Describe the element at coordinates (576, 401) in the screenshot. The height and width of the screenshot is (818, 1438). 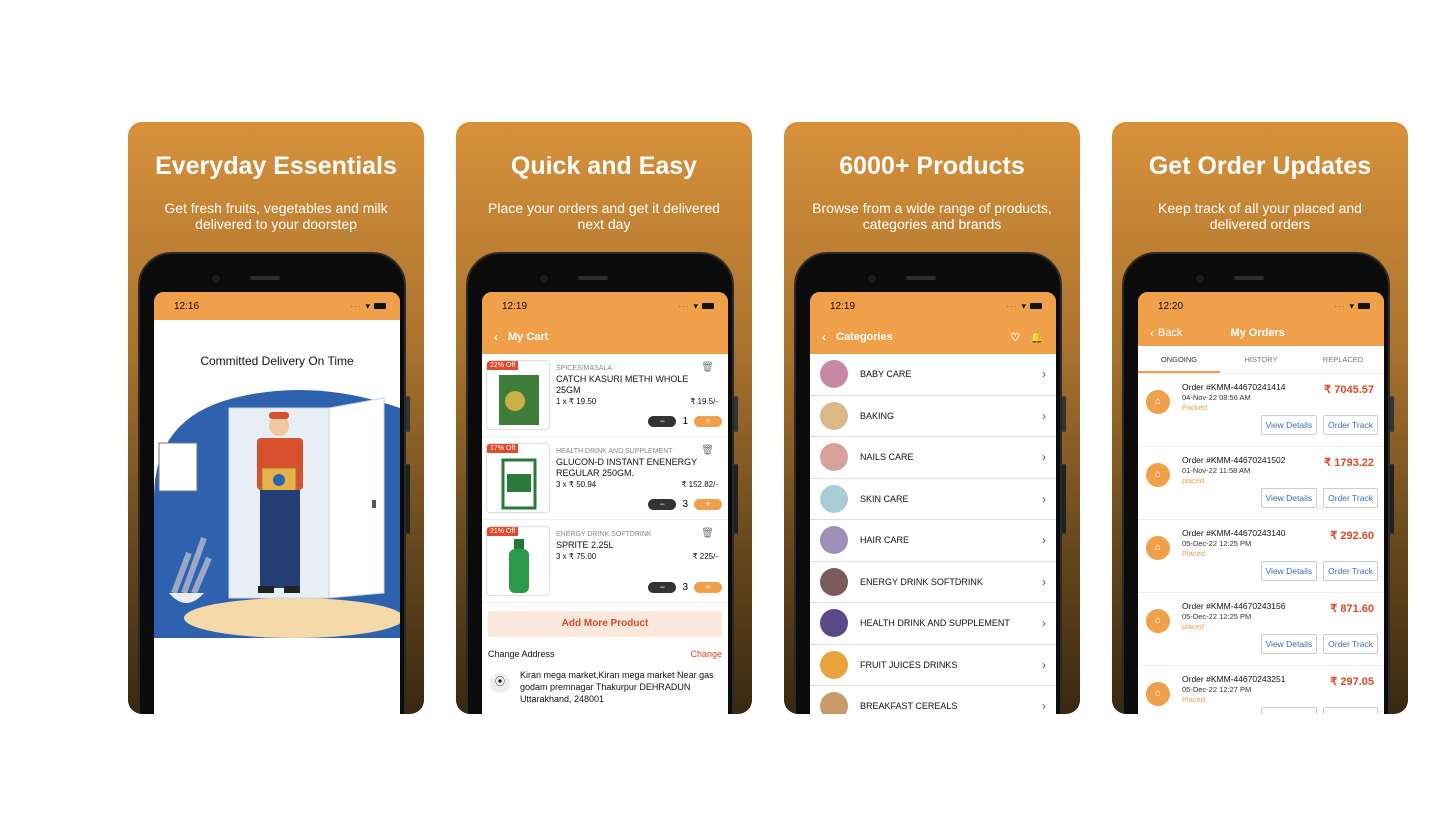
I see `quantity-price: 1 x ₹ 19.50` at that location.